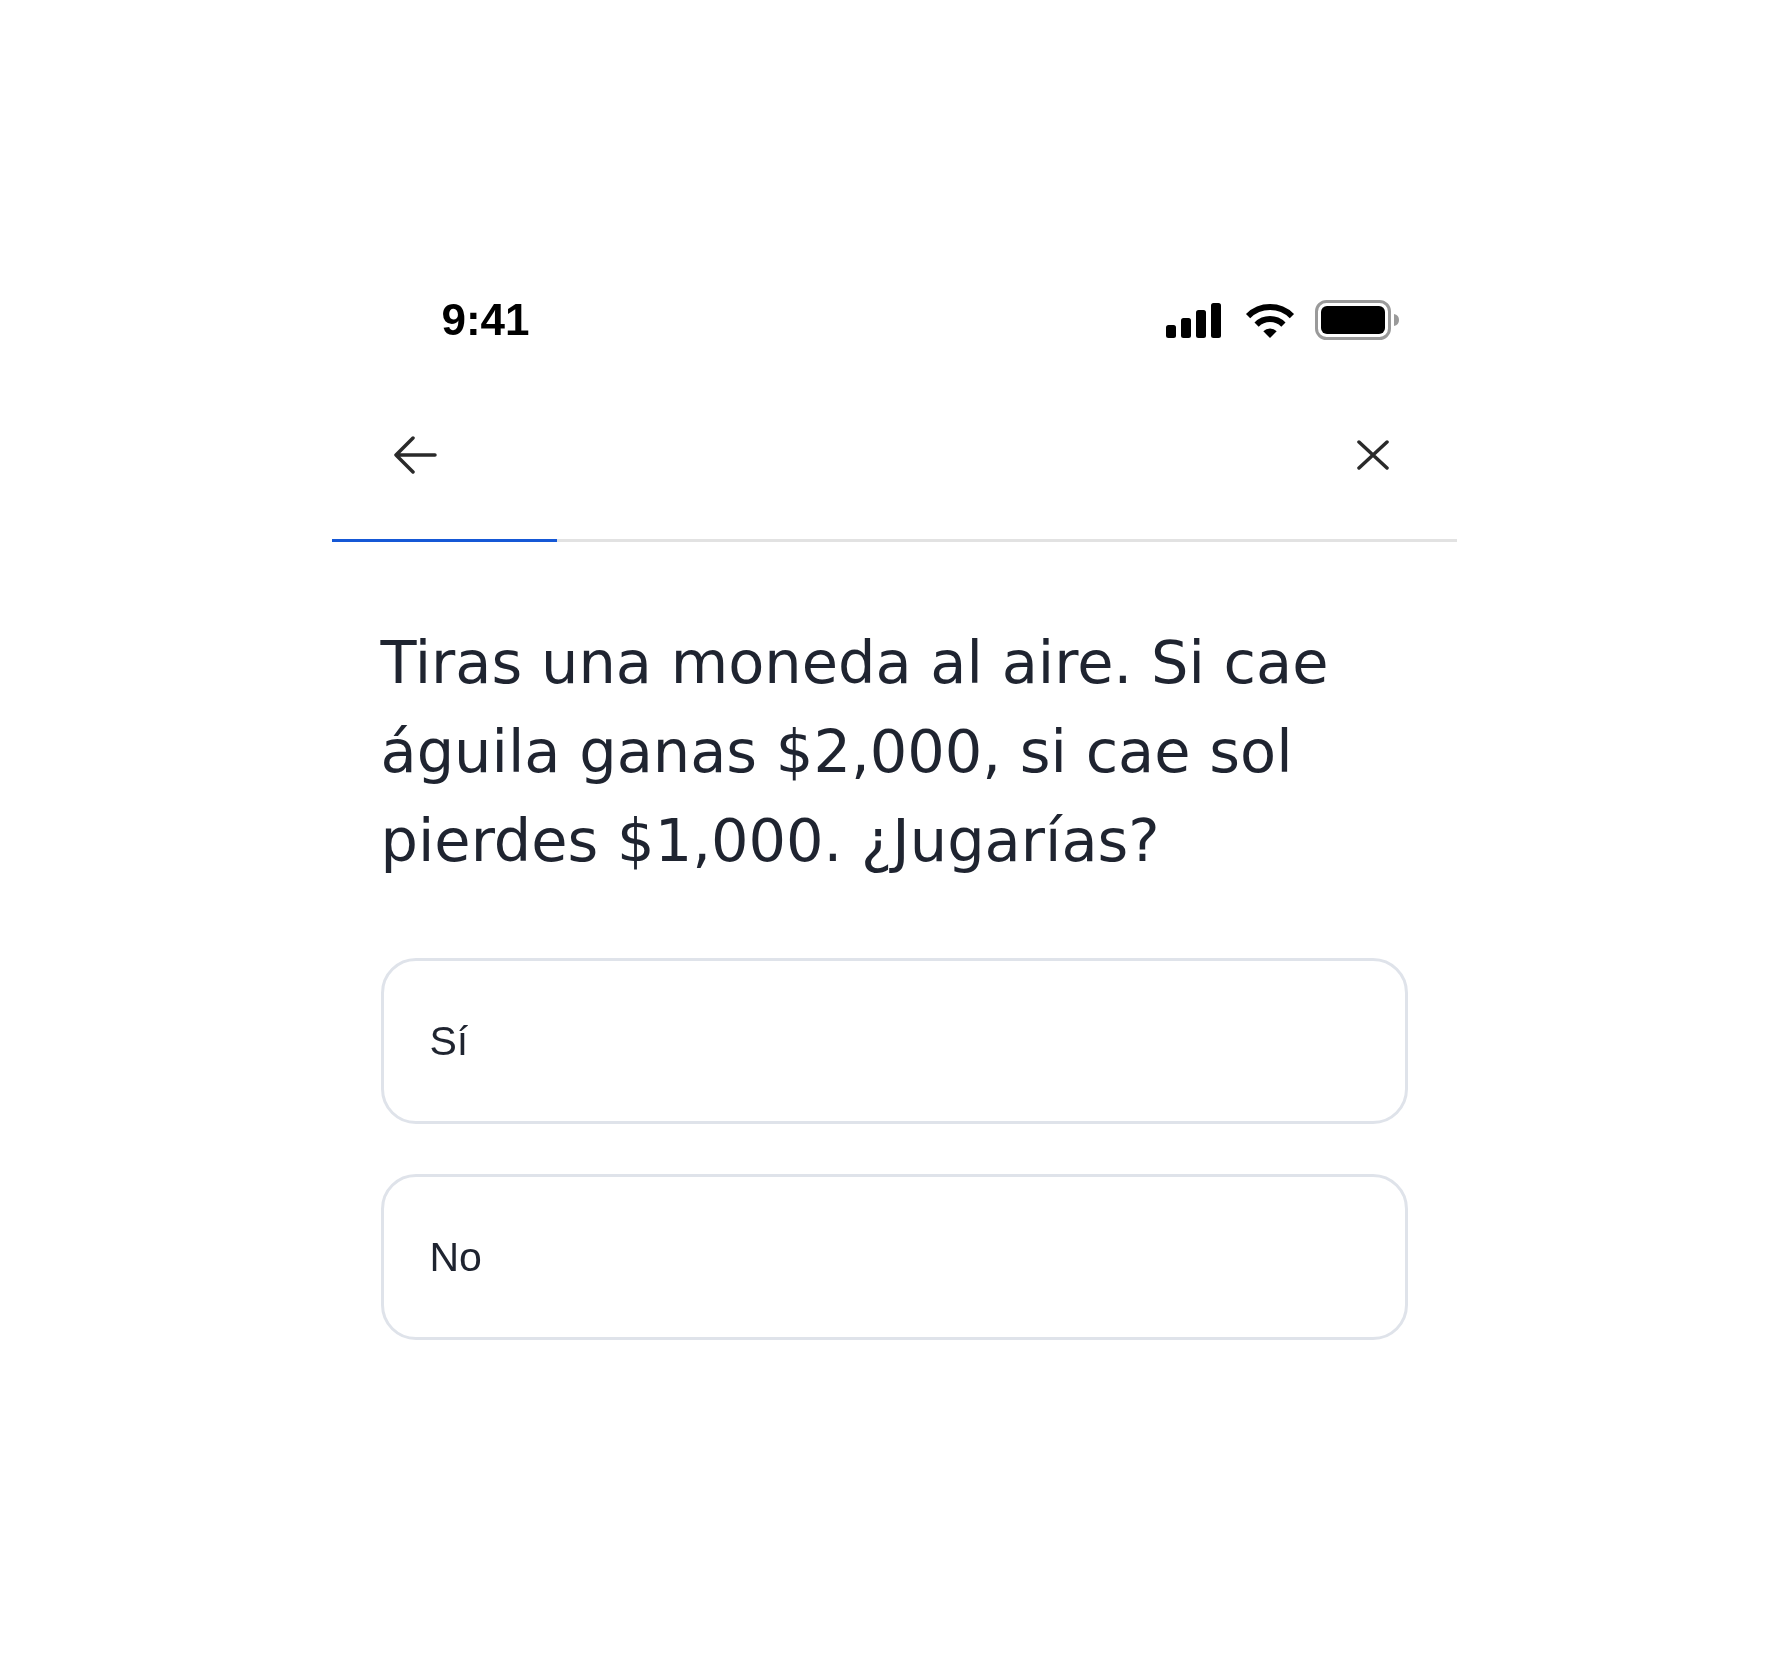 This screenshot has width=1788, height=1680. I want to click on back-button, so click(414, 455).